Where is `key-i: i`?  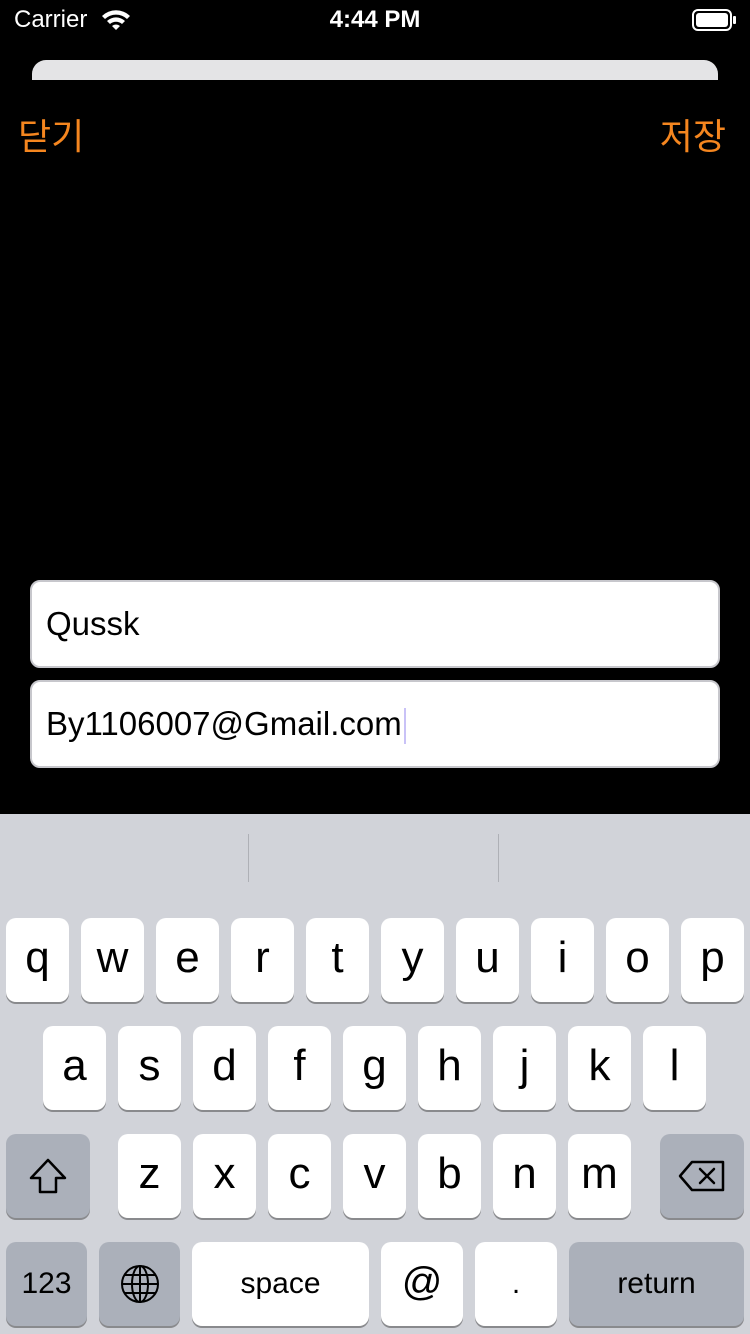
key-i: i is located at coordinates (562, 960).